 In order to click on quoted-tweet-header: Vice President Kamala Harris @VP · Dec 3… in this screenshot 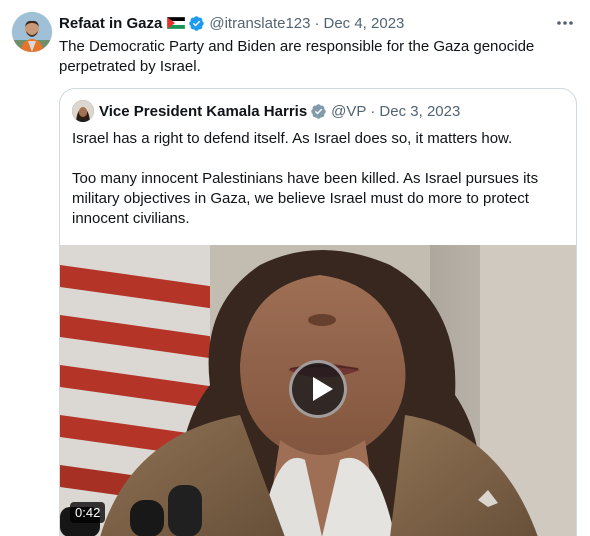, I will do `click(266, 111)`.